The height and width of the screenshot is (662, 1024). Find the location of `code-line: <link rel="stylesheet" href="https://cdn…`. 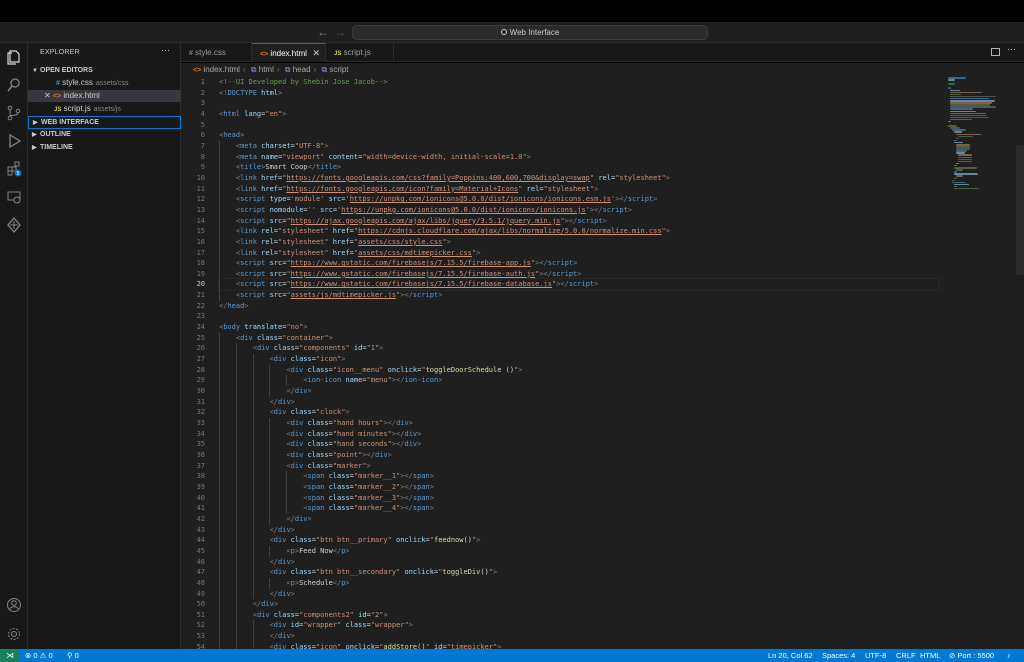

code-line: <link rel="stylesheet" href="https://cdn… is located at coordinates (579, 231).